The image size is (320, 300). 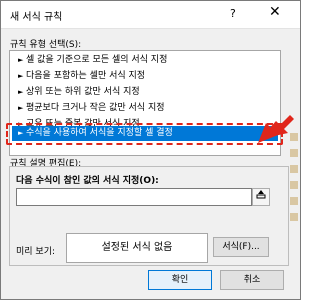 I want to click on rule-type-item: ► 다음을 포함하는 셀만 서식 지정, so click(x=145, y=76).